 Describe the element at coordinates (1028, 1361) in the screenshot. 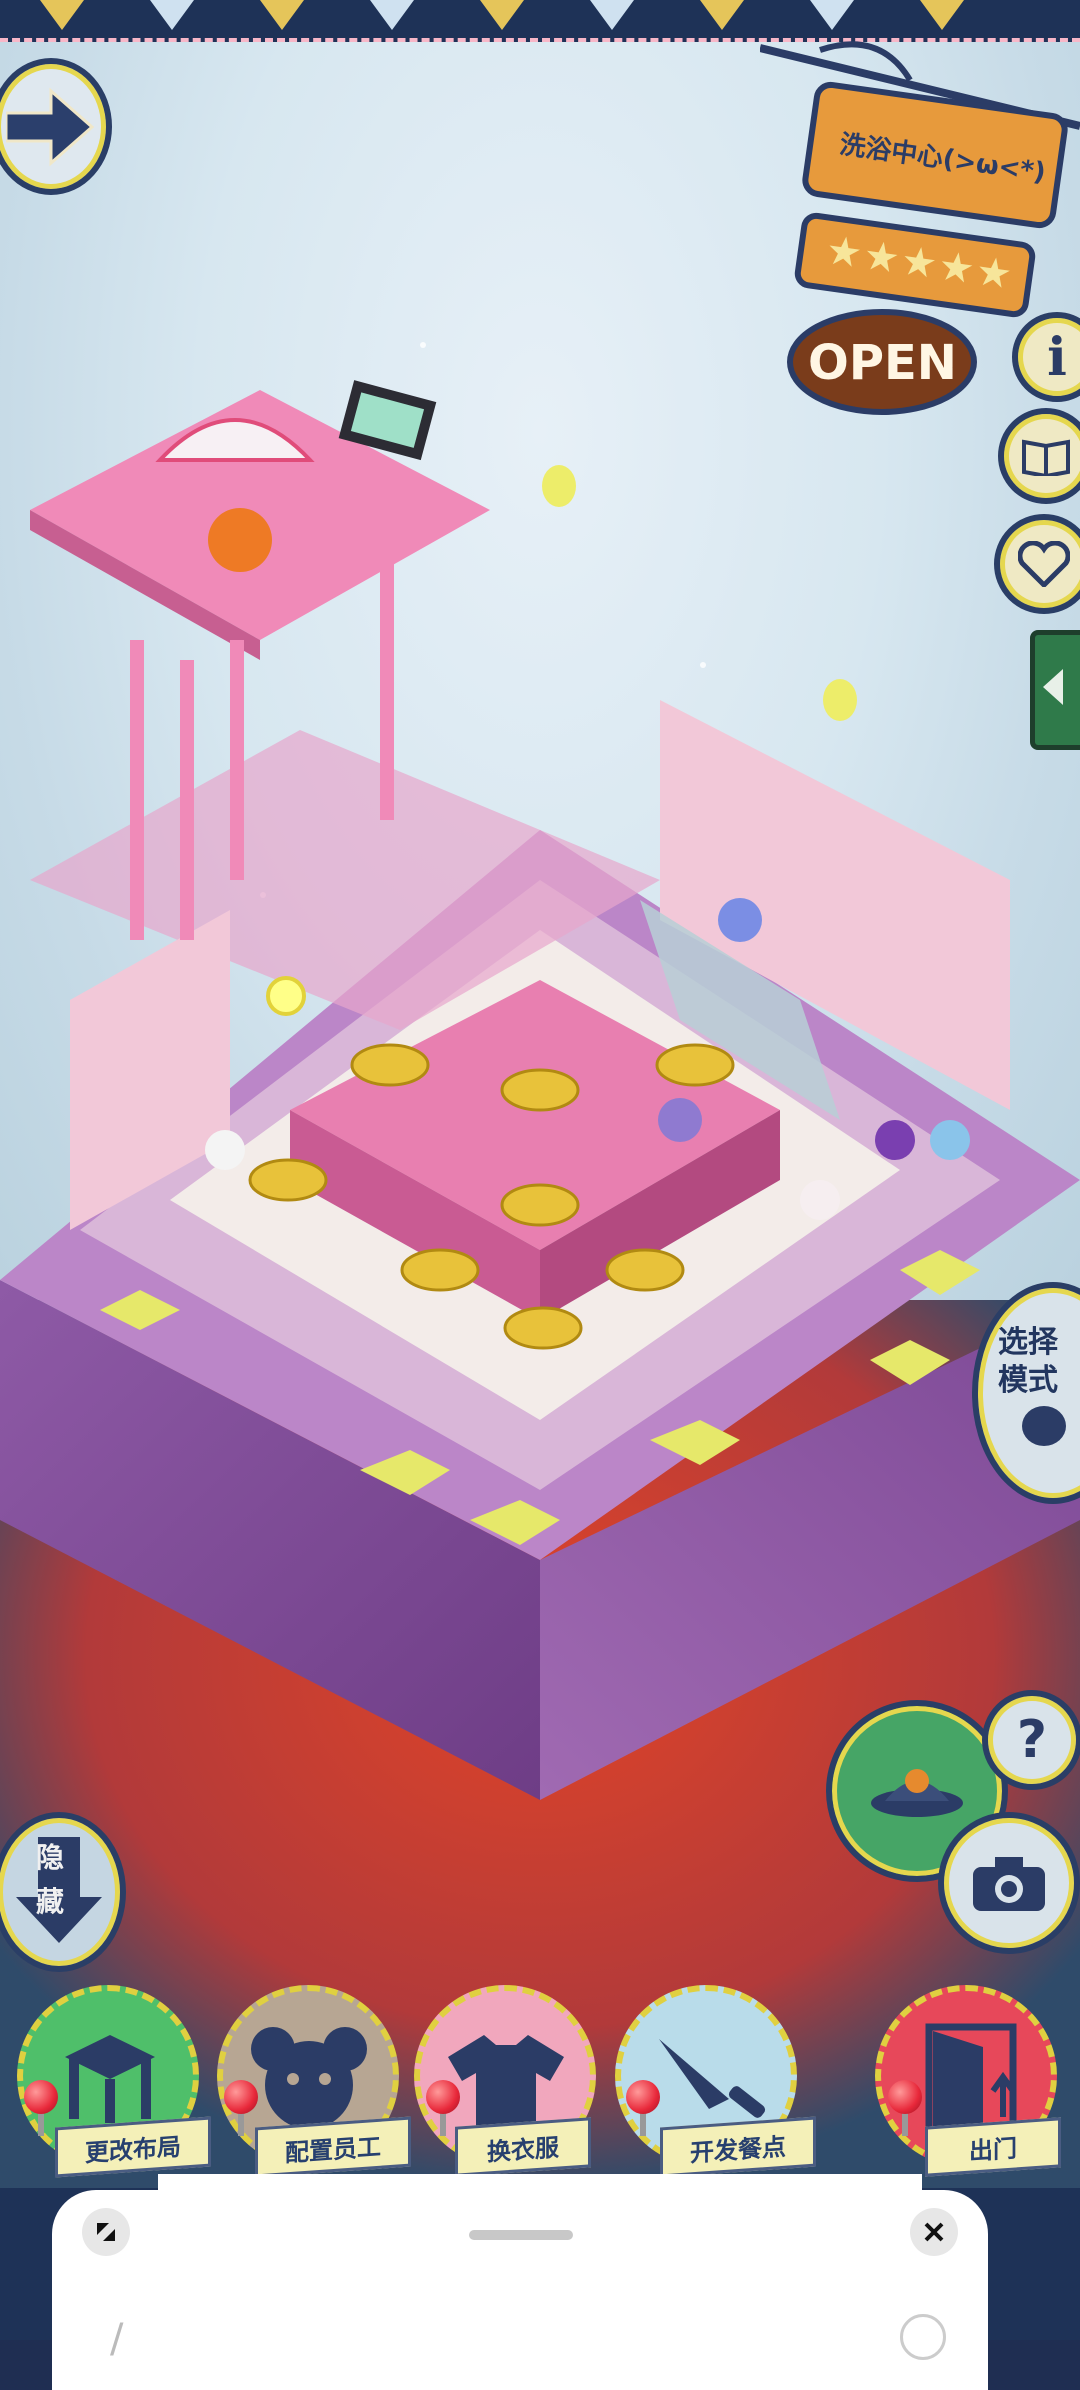

I see `select-mode-label: 选择模式` at that location.